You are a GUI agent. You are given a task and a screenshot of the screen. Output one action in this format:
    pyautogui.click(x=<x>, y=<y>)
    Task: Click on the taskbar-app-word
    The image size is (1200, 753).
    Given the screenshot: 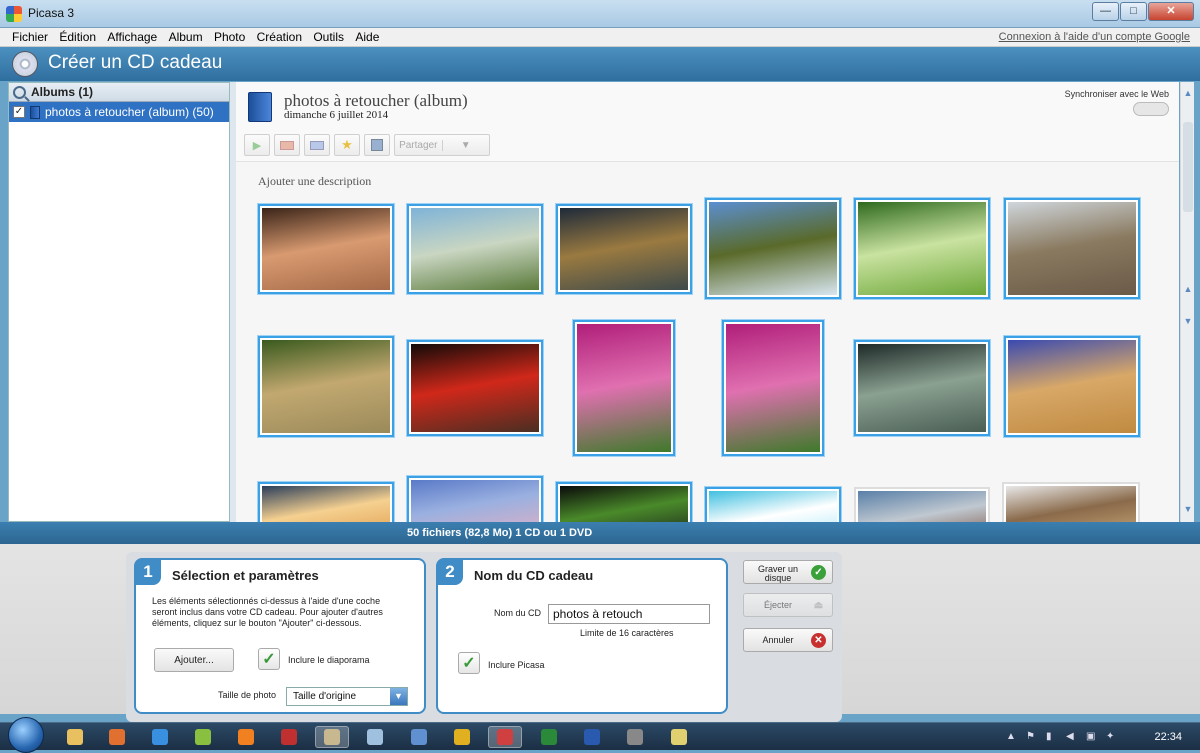 What is the action you would take?
    pyautogui.click(x=592, y=737)
    